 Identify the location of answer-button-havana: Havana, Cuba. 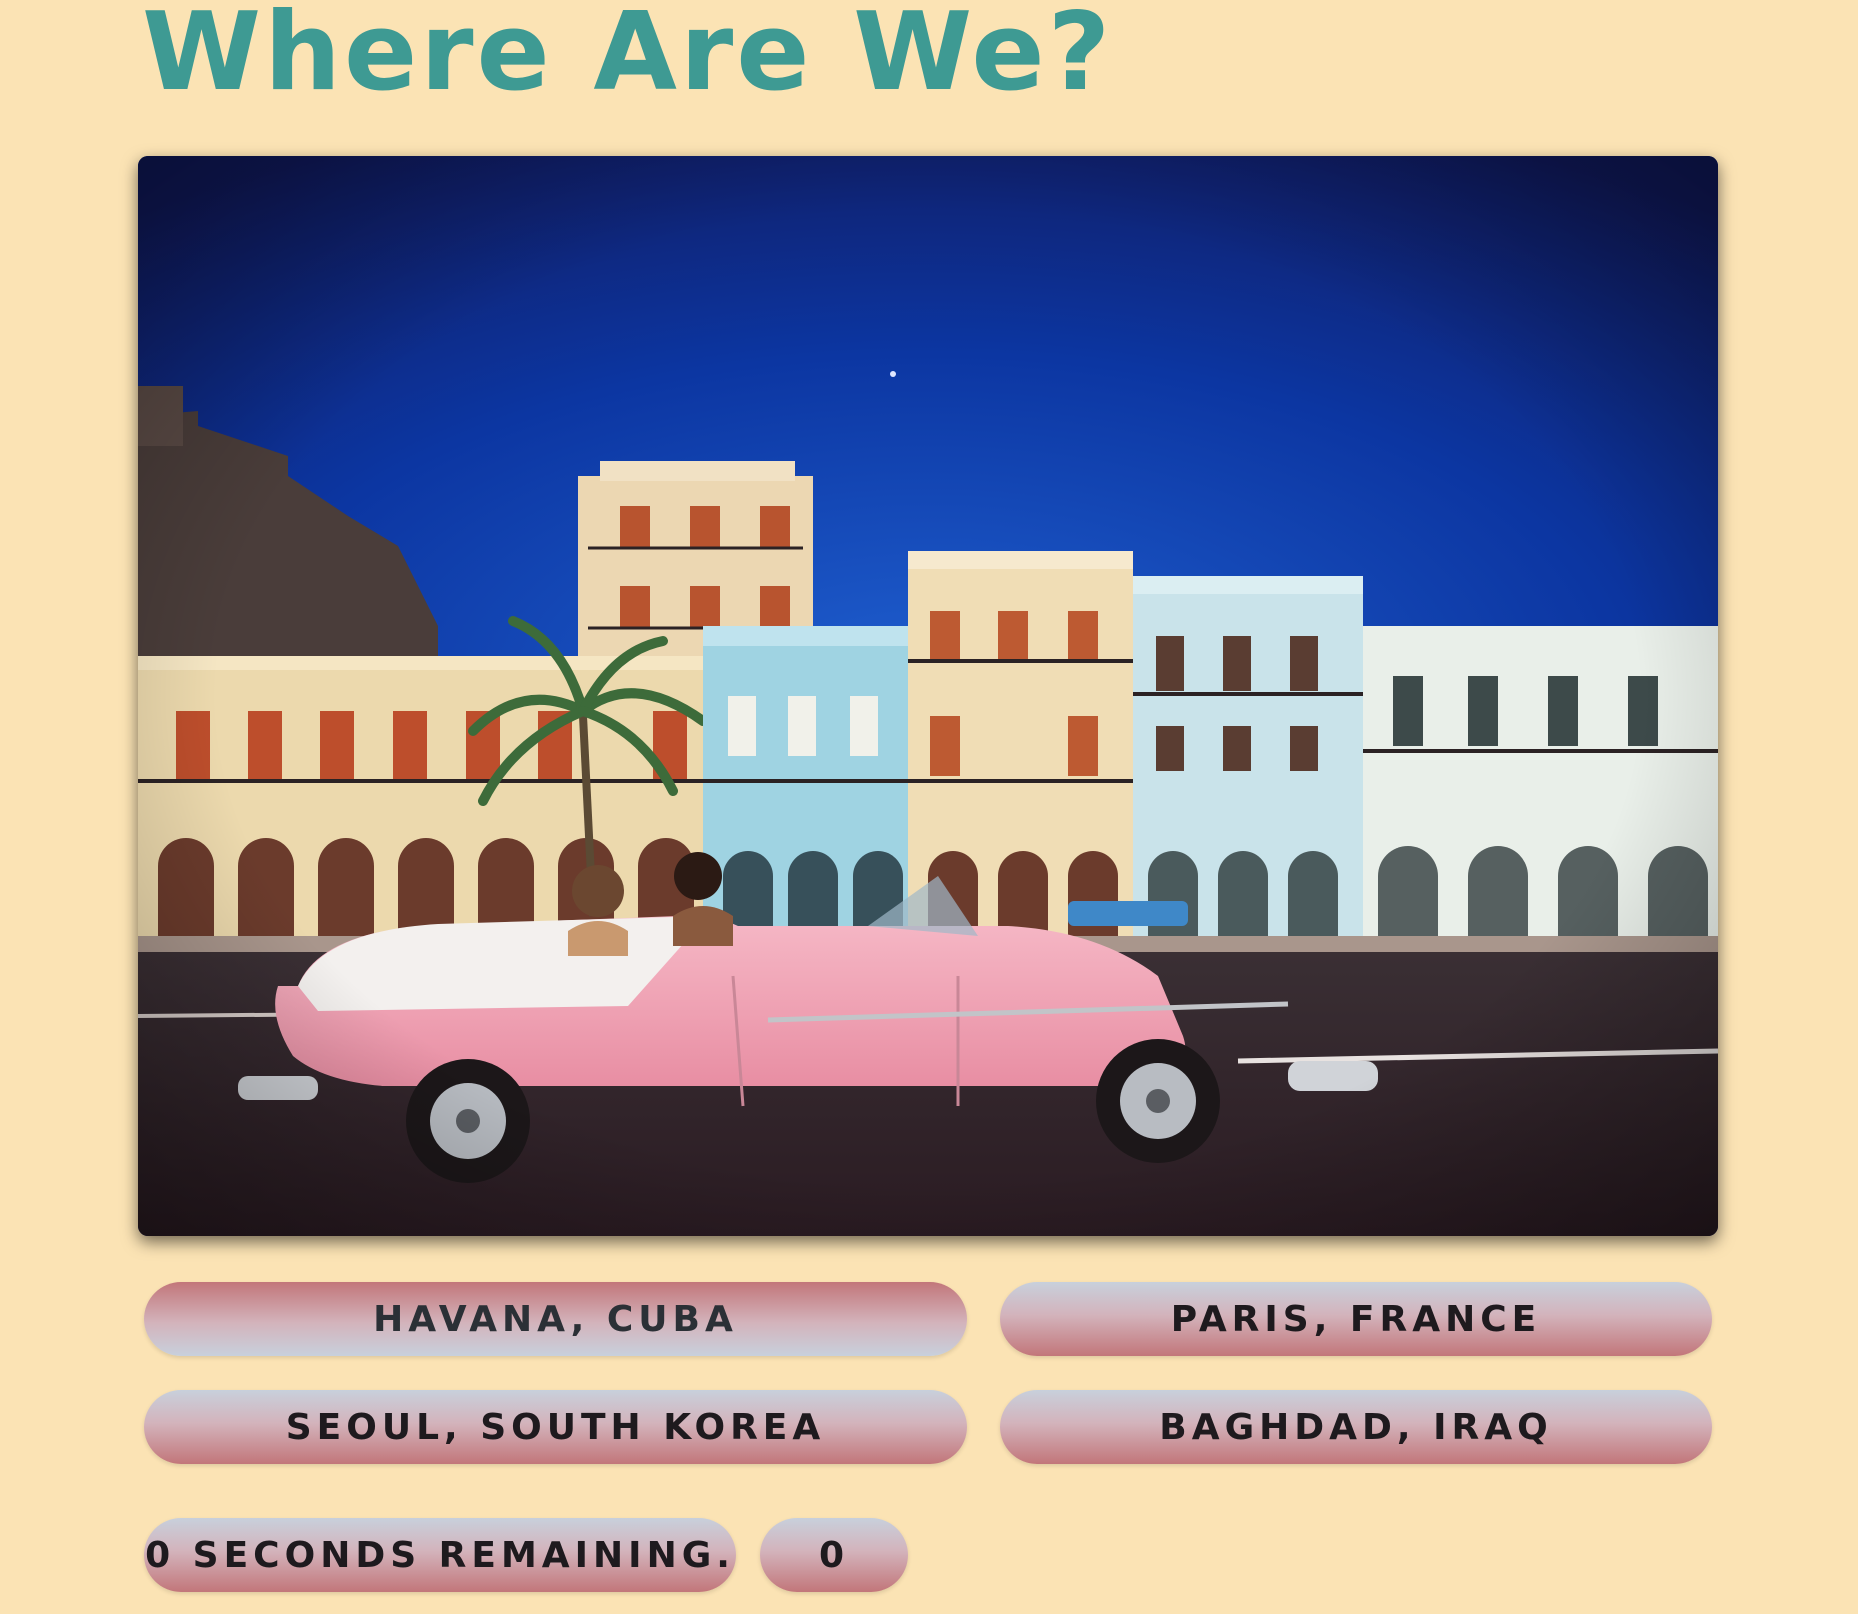
(555, 1319).